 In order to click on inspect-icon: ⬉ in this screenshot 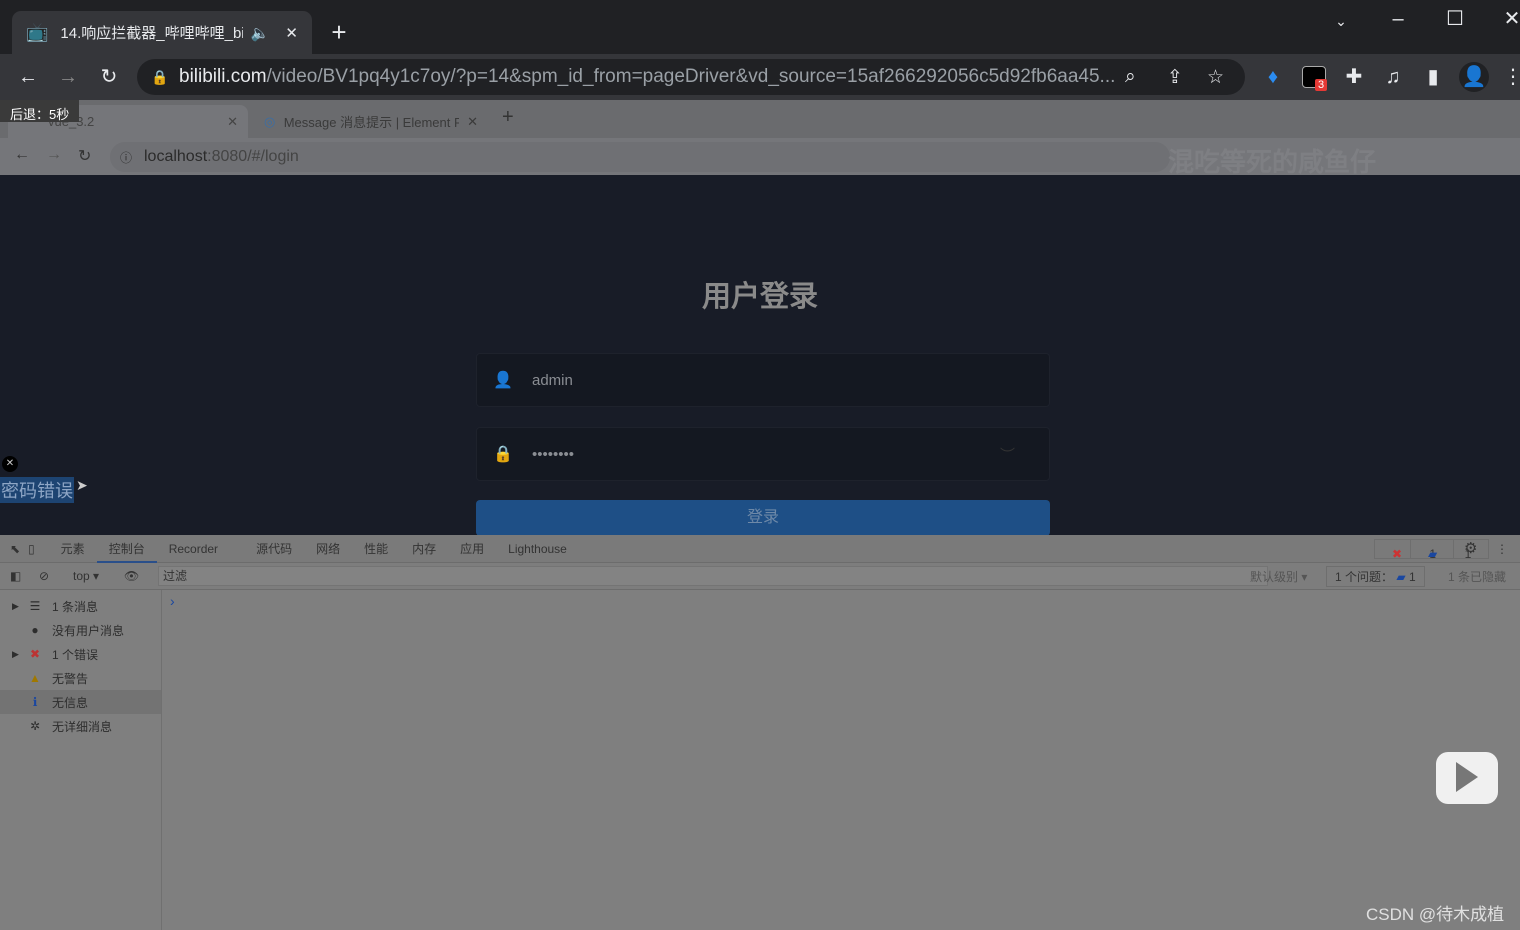, I will do `click(12, 549)`.